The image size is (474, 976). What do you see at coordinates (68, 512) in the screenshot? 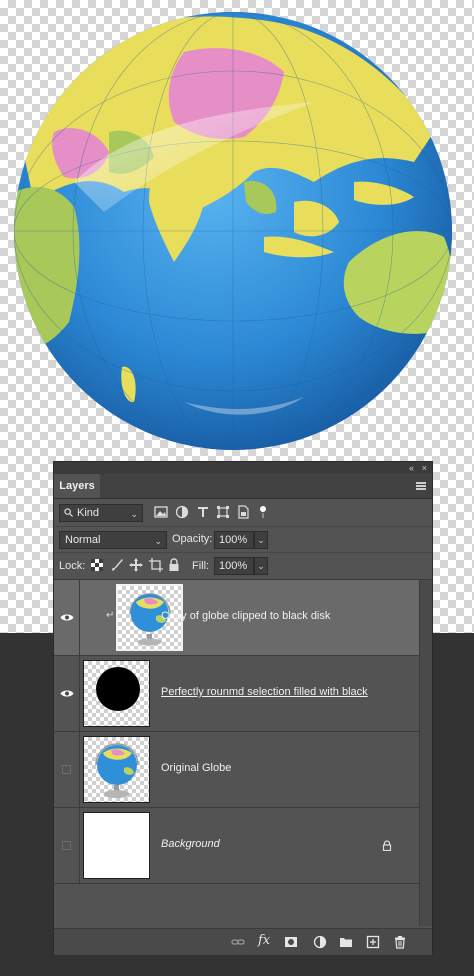
I see `search-icon` at bounding box center [68, 512].